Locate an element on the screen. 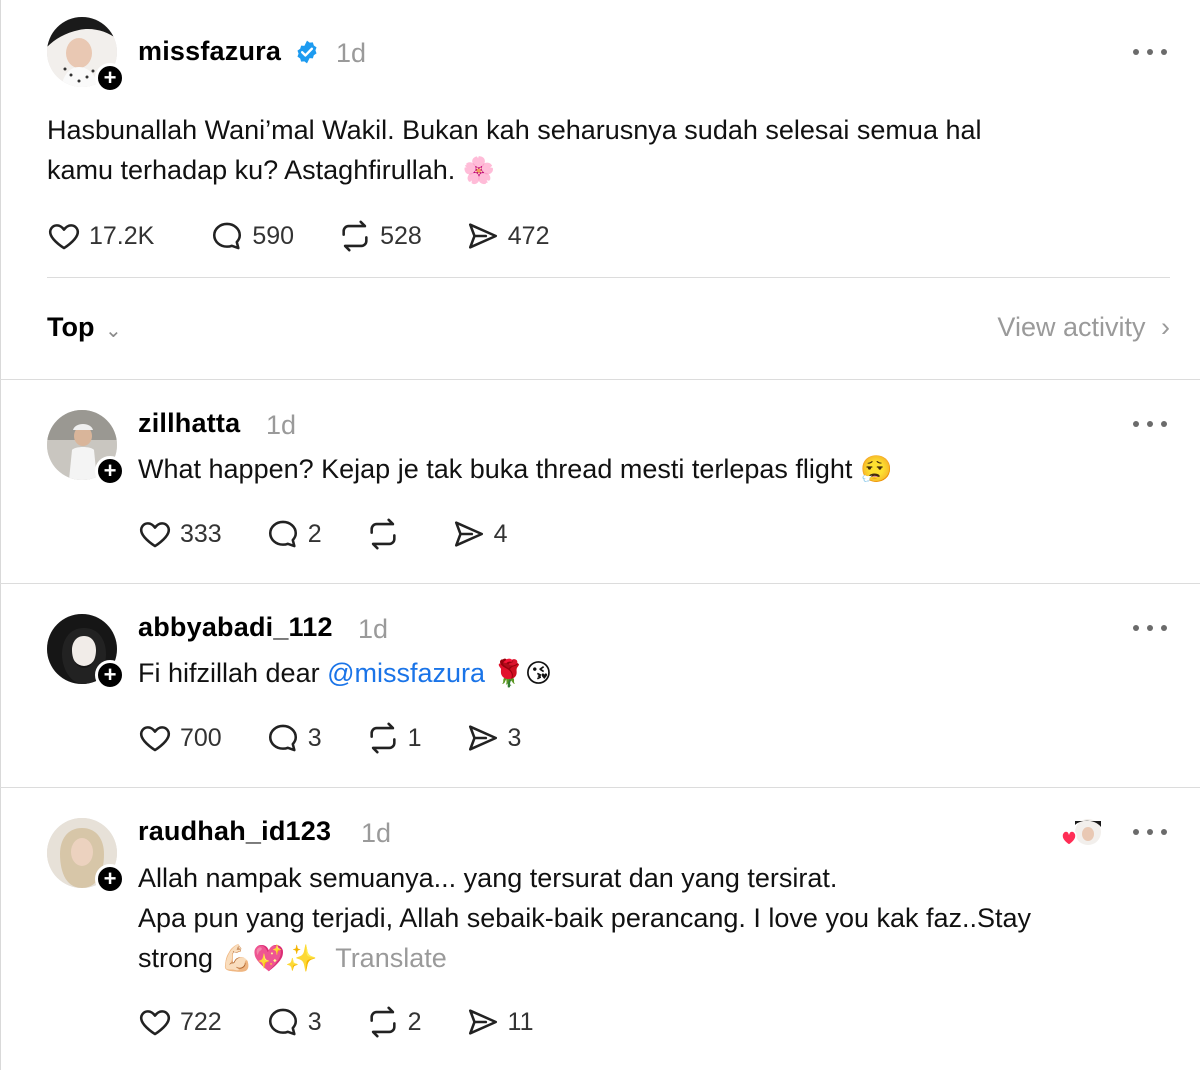 The width and height of the screenshot is (1200, 1070). repost-button is located at coordinates (387, 534).